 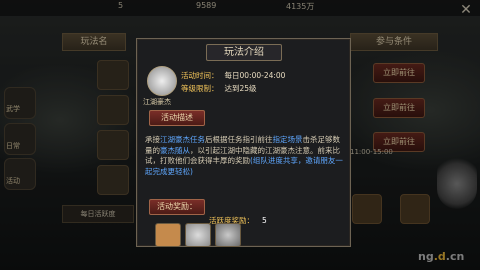 What do you see at coordinates (255, 75) in the screenshot?
I see `activity-time-value: 每日00:00-24:00` at bounding box center [255, 75].